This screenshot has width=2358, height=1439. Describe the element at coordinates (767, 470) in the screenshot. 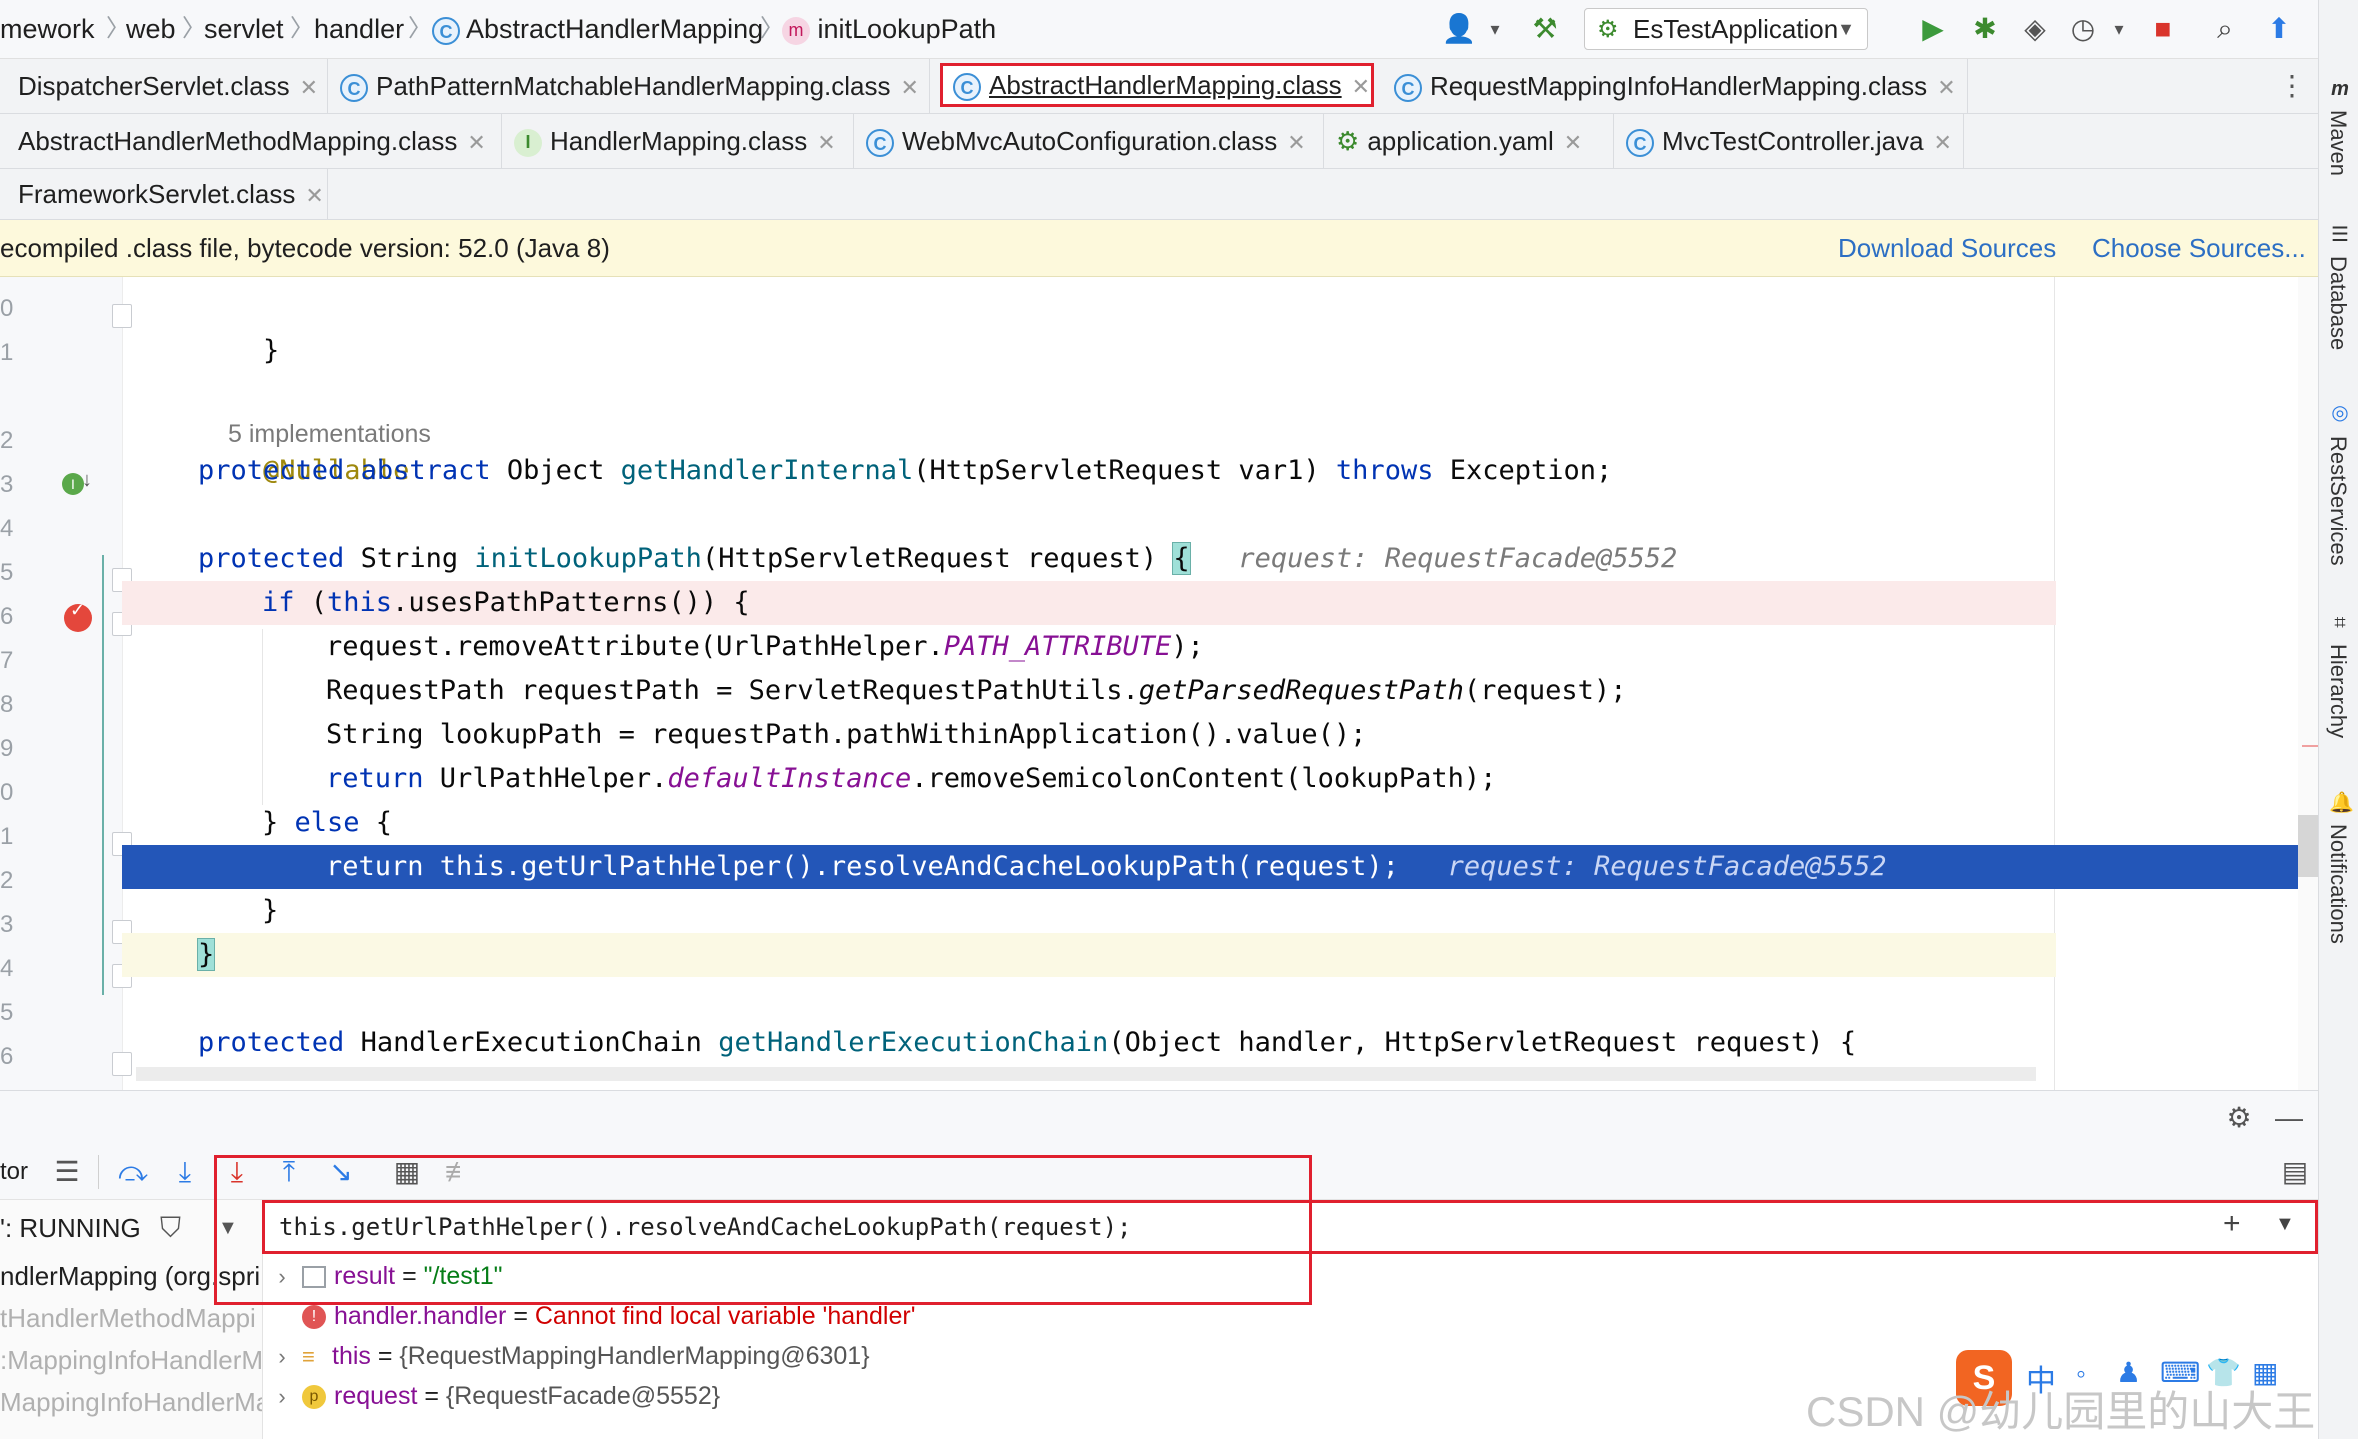

I see `code-token: getHandlerInternal` at that location.